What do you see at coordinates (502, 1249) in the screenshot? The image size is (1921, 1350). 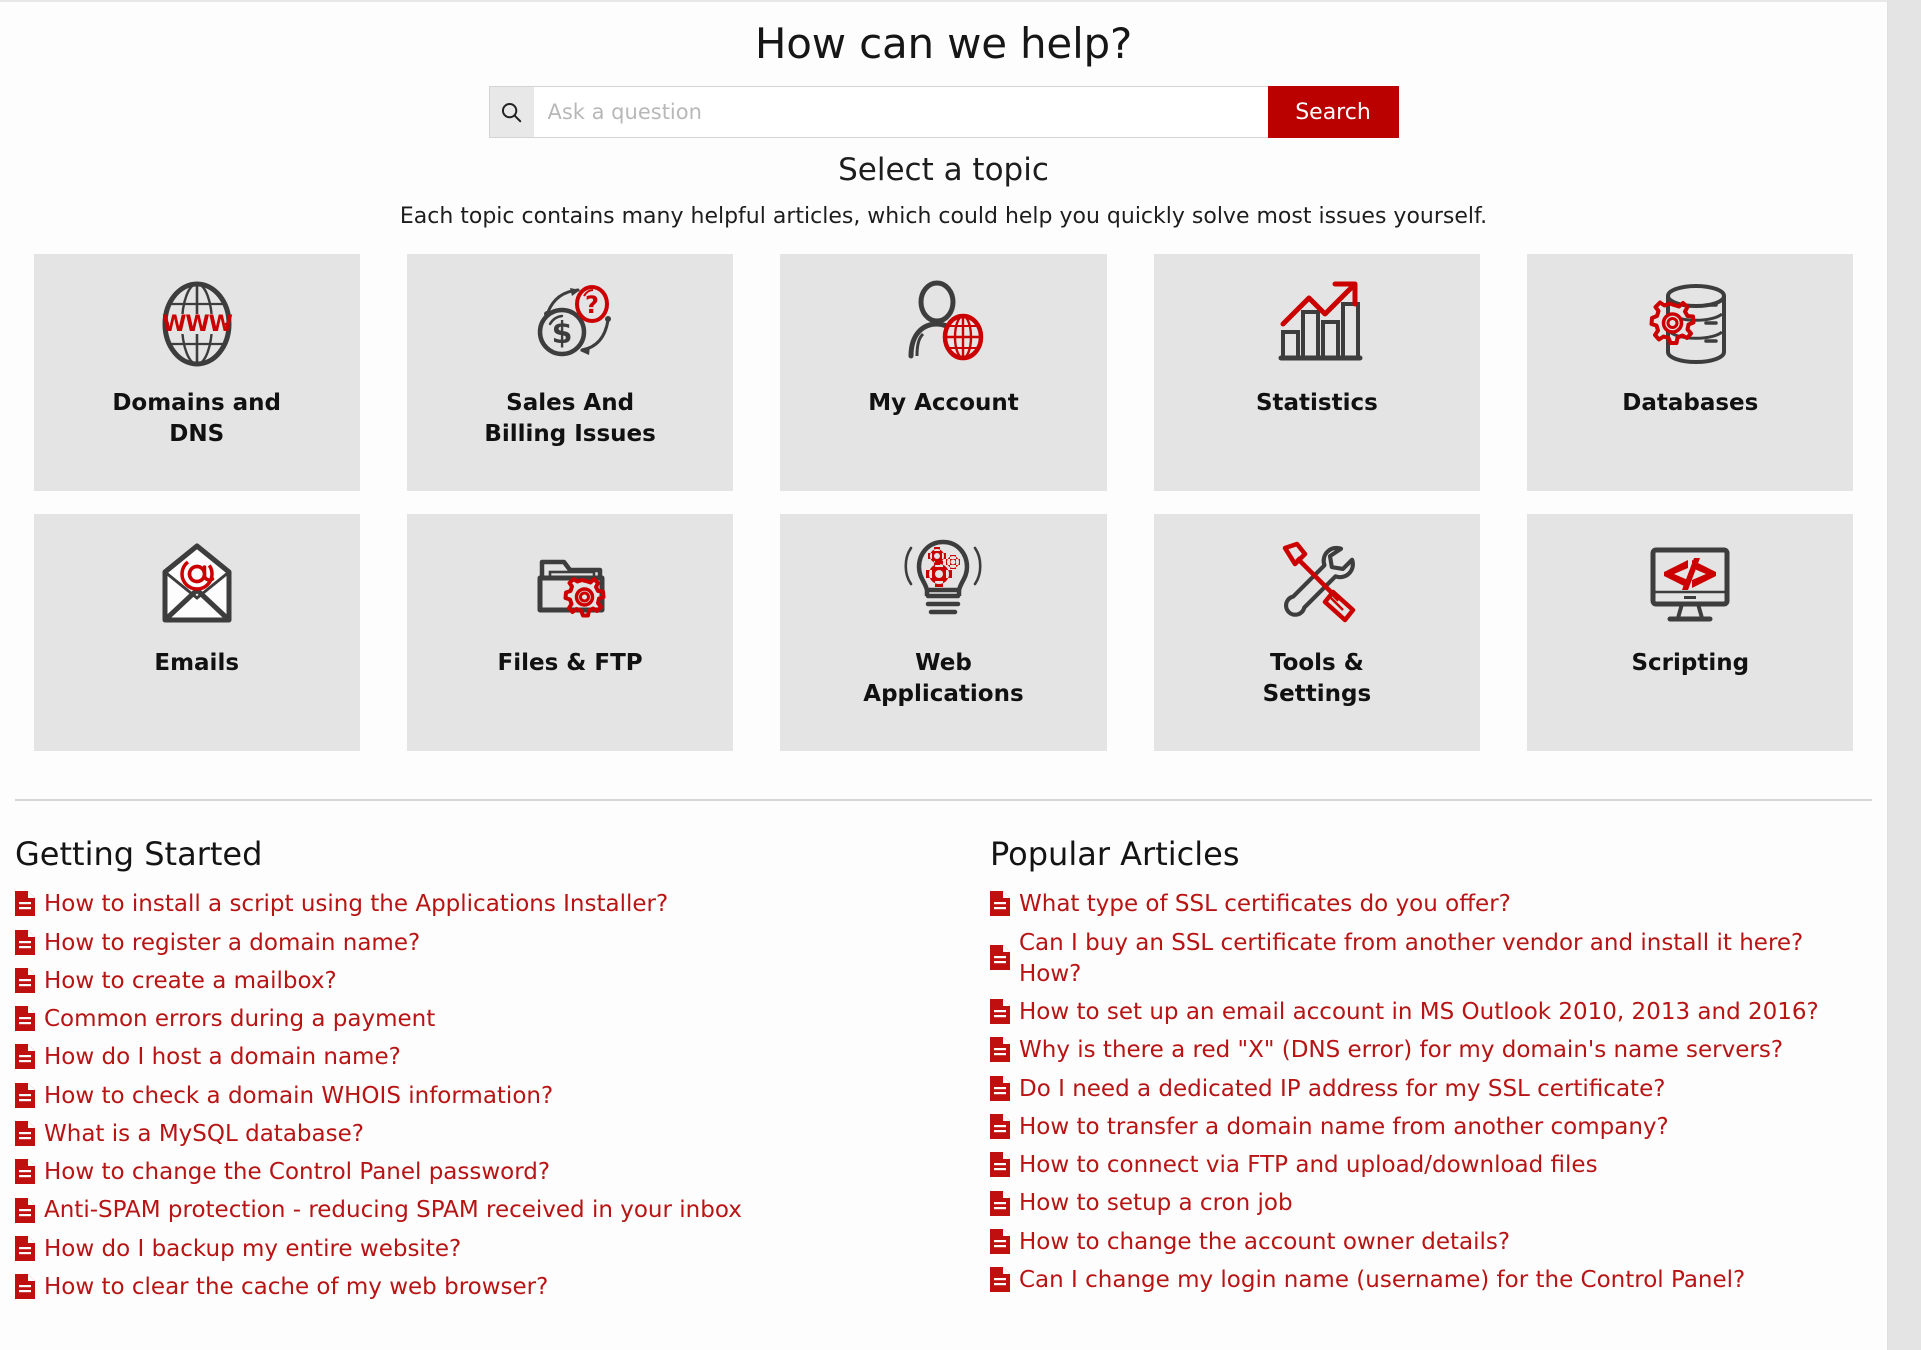 I see `list-item: How do I backup my entire website?` at bounding box center [502, 1249].